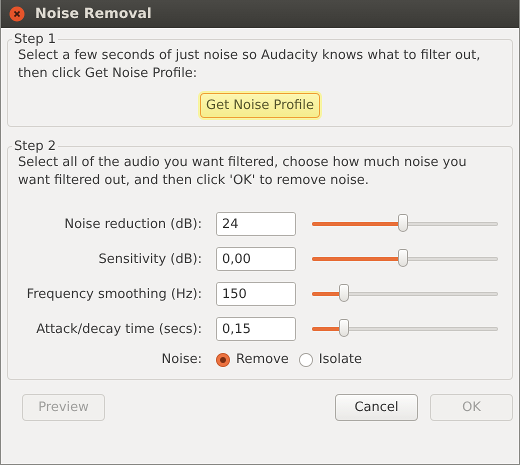 The height and width of the screenshot is (465, 520). I want to click on field-label: Noise reduction (dB):, so click(132, 224).